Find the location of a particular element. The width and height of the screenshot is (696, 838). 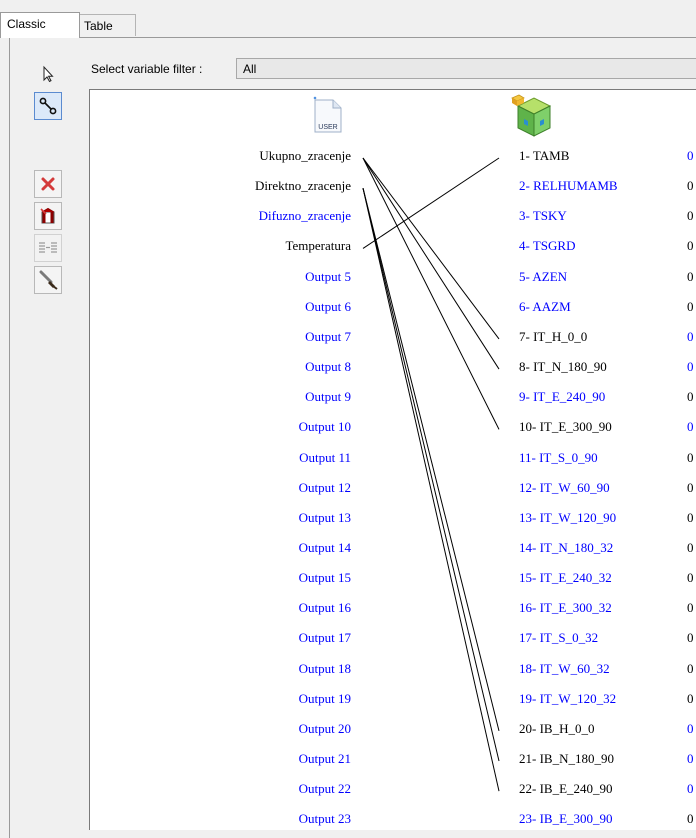

delete-all-links-button is located at coordinates (48, 216).